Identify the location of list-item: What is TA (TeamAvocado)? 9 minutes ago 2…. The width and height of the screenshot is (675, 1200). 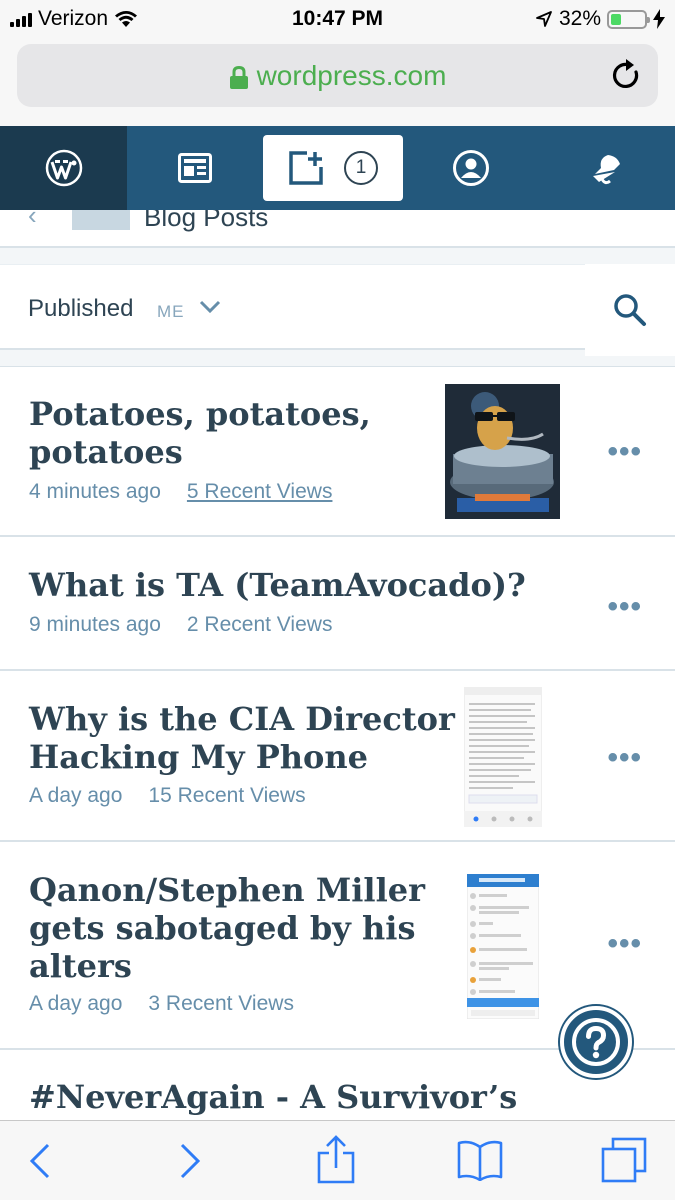
(337, 603).